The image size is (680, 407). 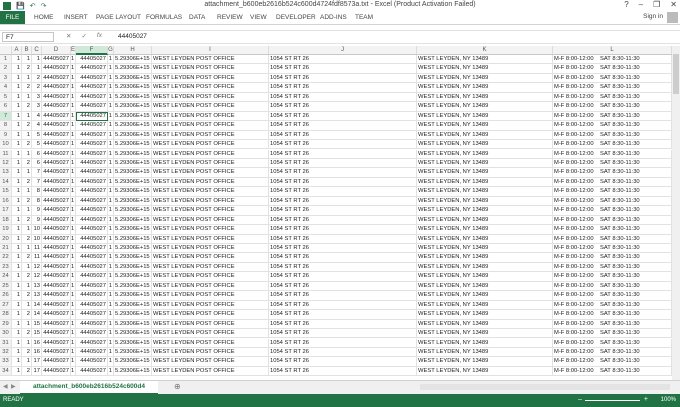 I want to click on cell-c: 2, so click(x=37, y=78).